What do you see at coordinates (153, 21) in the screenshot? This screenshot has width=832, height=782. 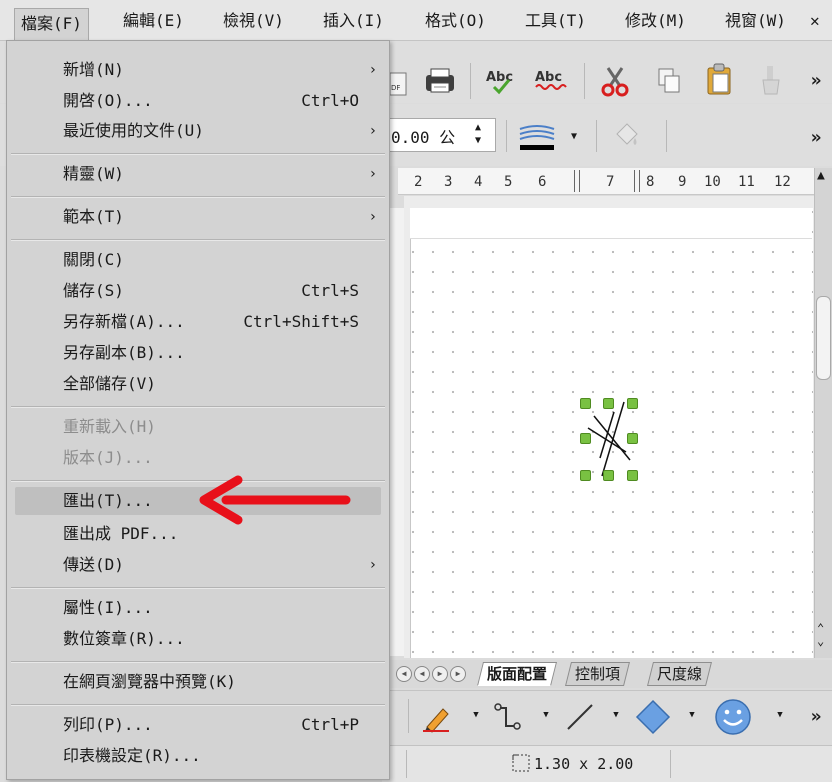 I see `menu-edit: 編輯(E)` at bounding box center [153, 21].